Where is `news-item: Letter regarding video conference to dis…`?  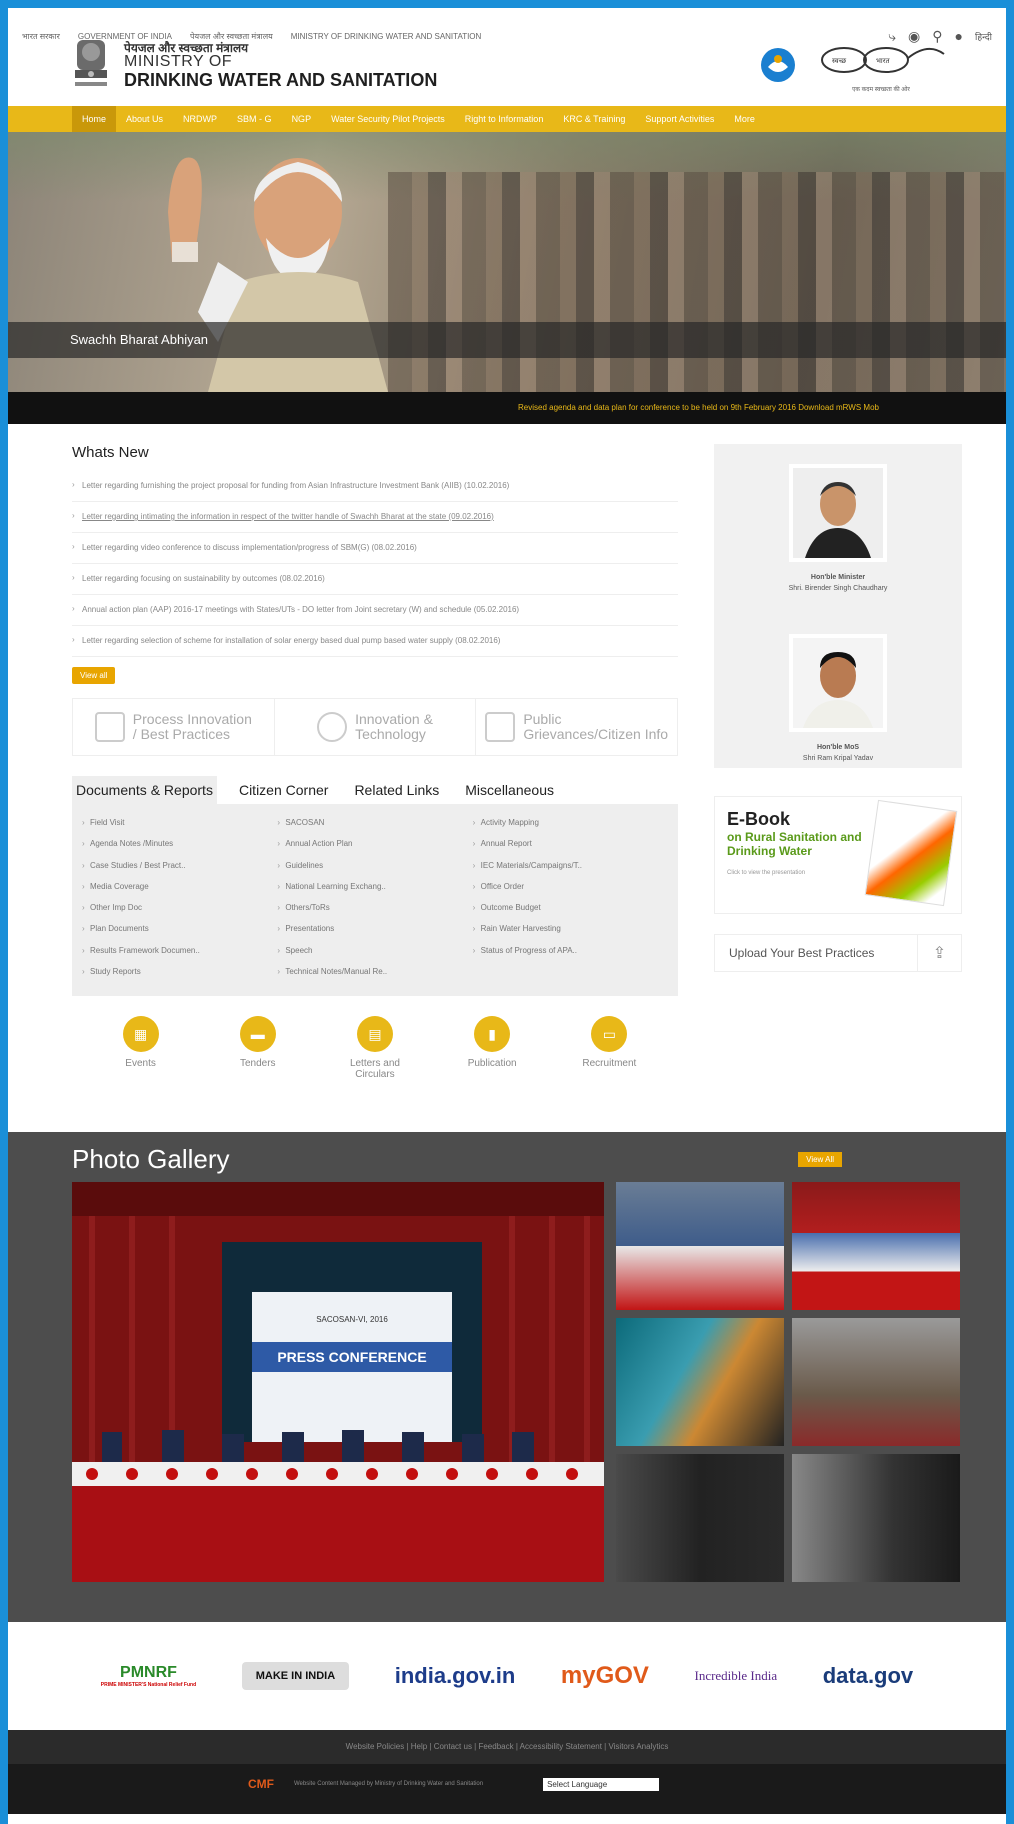 news-item: Letter regarding video conference to dis… is located at coordinates (375, 548).